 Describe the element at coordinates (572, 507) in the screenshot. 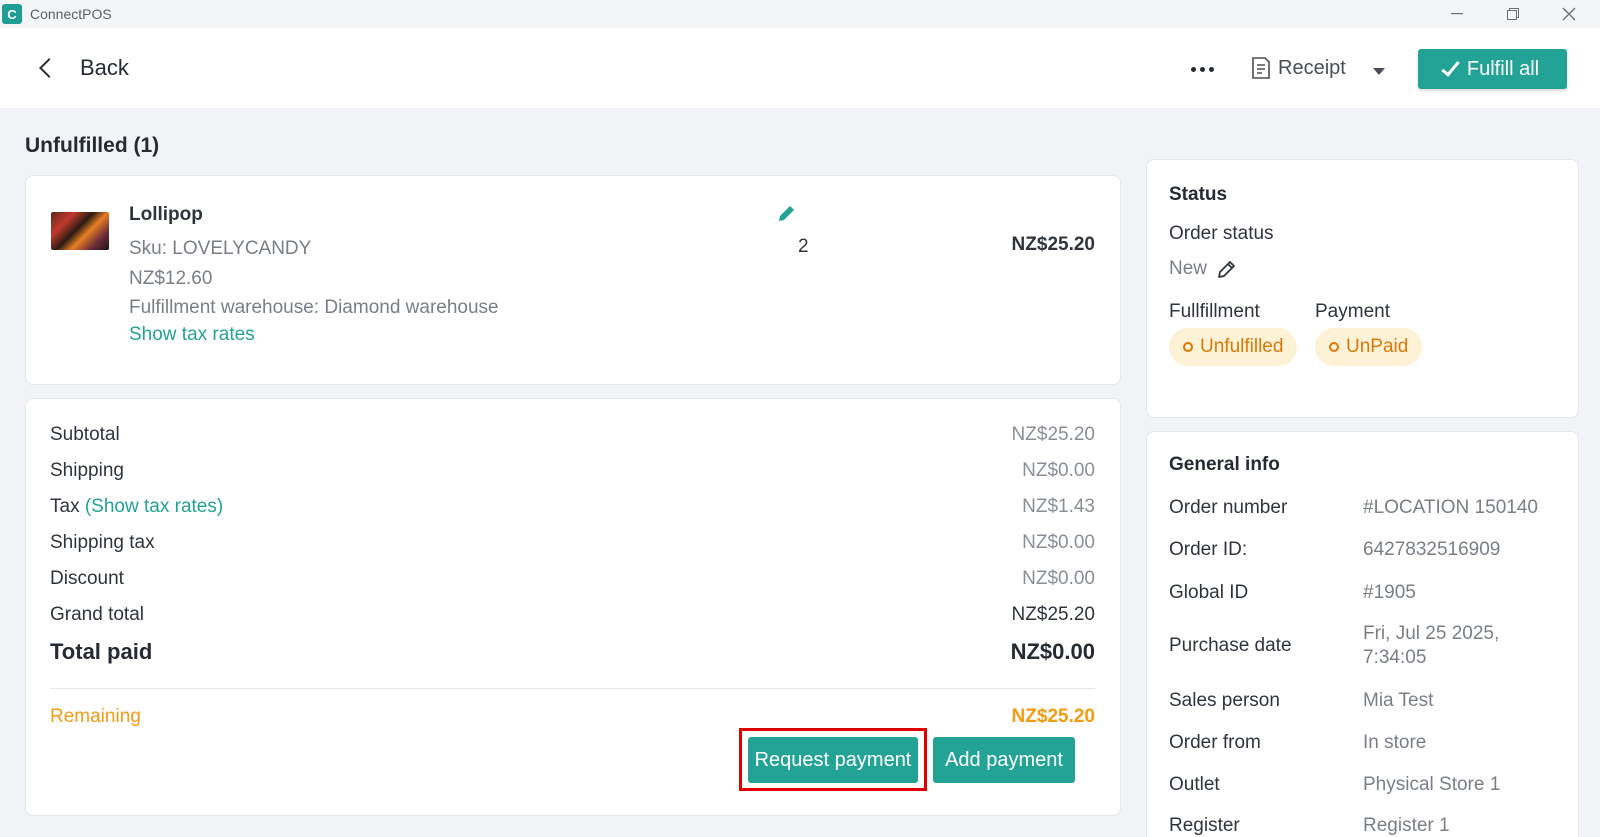

I see `tax-row: Tax (Show tax rates) NZ$1.43` at that location.